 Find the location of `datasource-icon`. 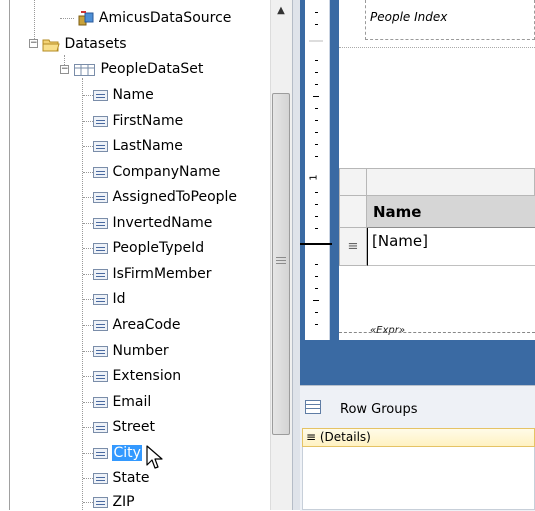

datasource-icon is located at coordinates (86, 18).